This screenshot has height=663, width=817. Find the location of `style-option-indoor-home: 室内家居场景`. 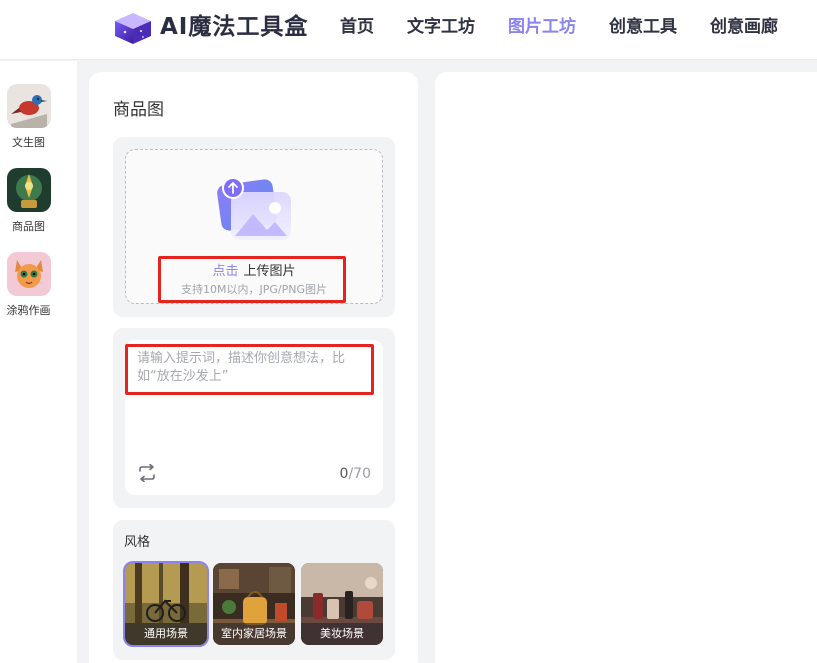

style-option-indoor-home: 室内家居场景 is located at coordinates (254, 604).